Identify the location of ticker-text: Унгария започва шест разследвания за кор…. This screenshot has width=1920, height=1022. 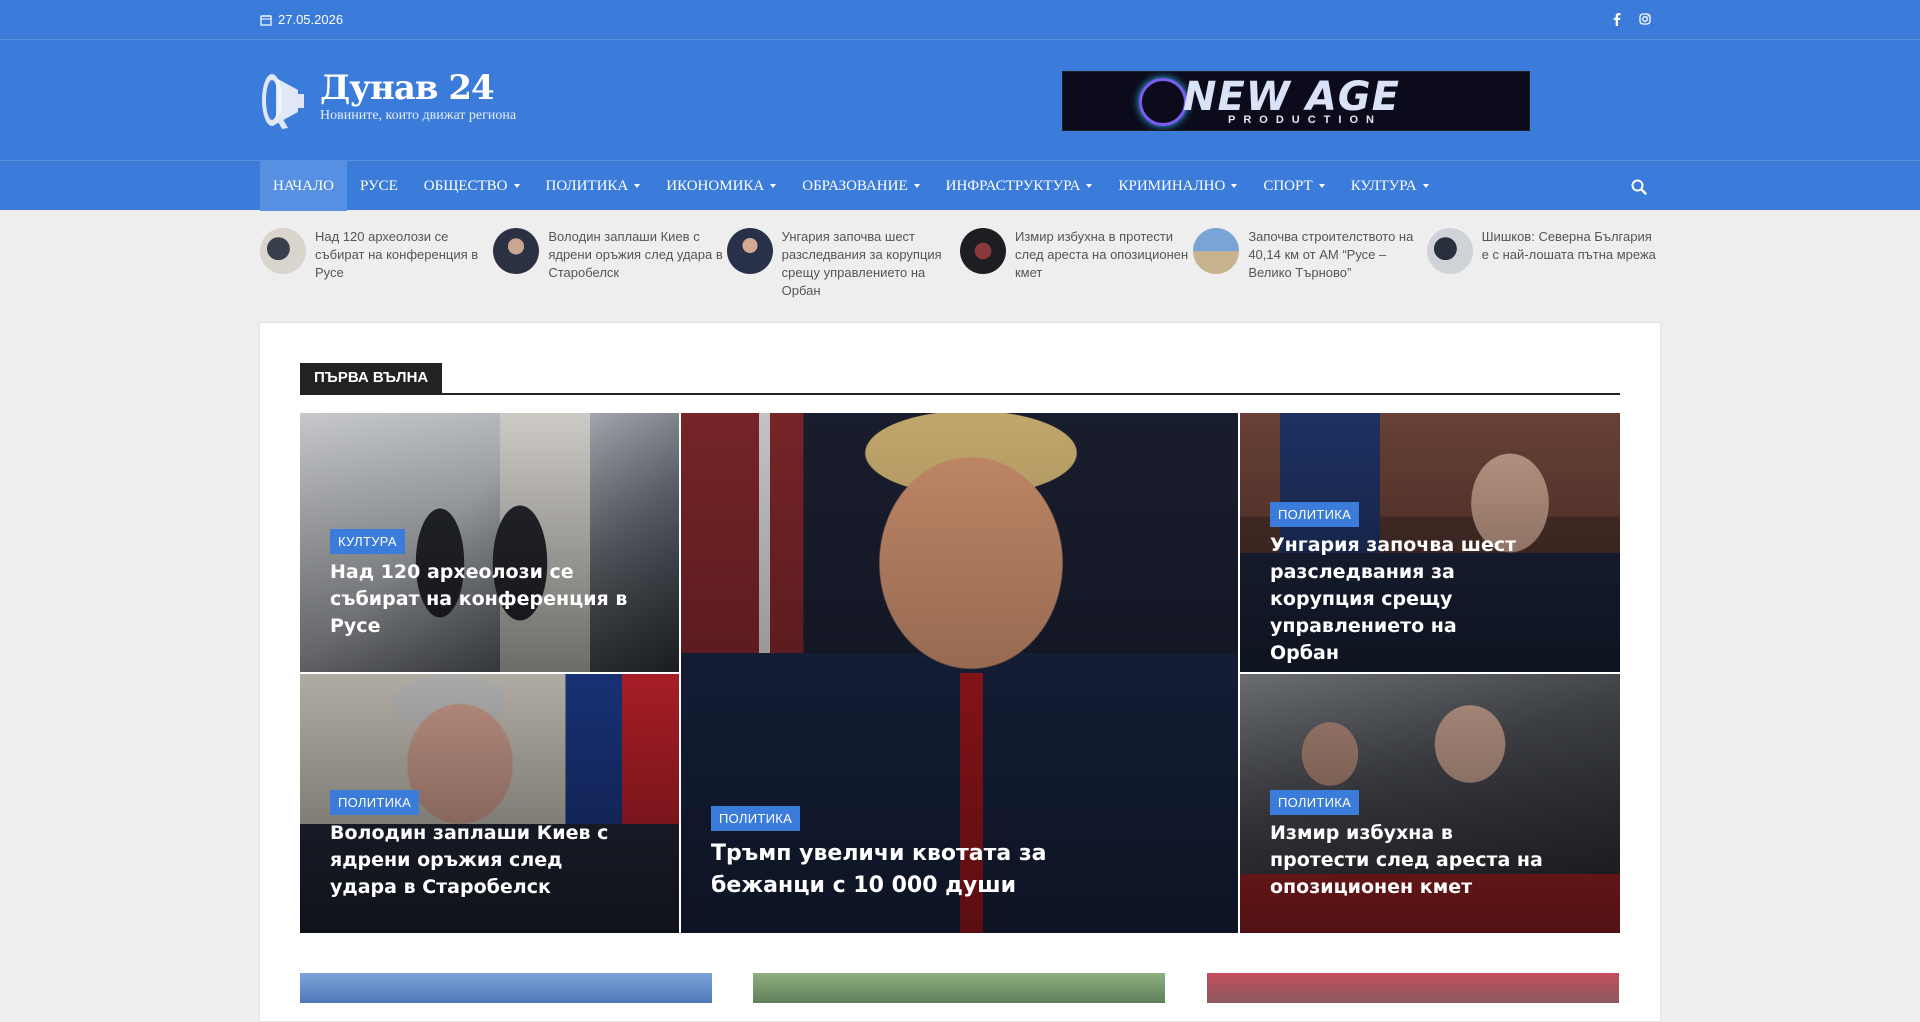
(861, 263).